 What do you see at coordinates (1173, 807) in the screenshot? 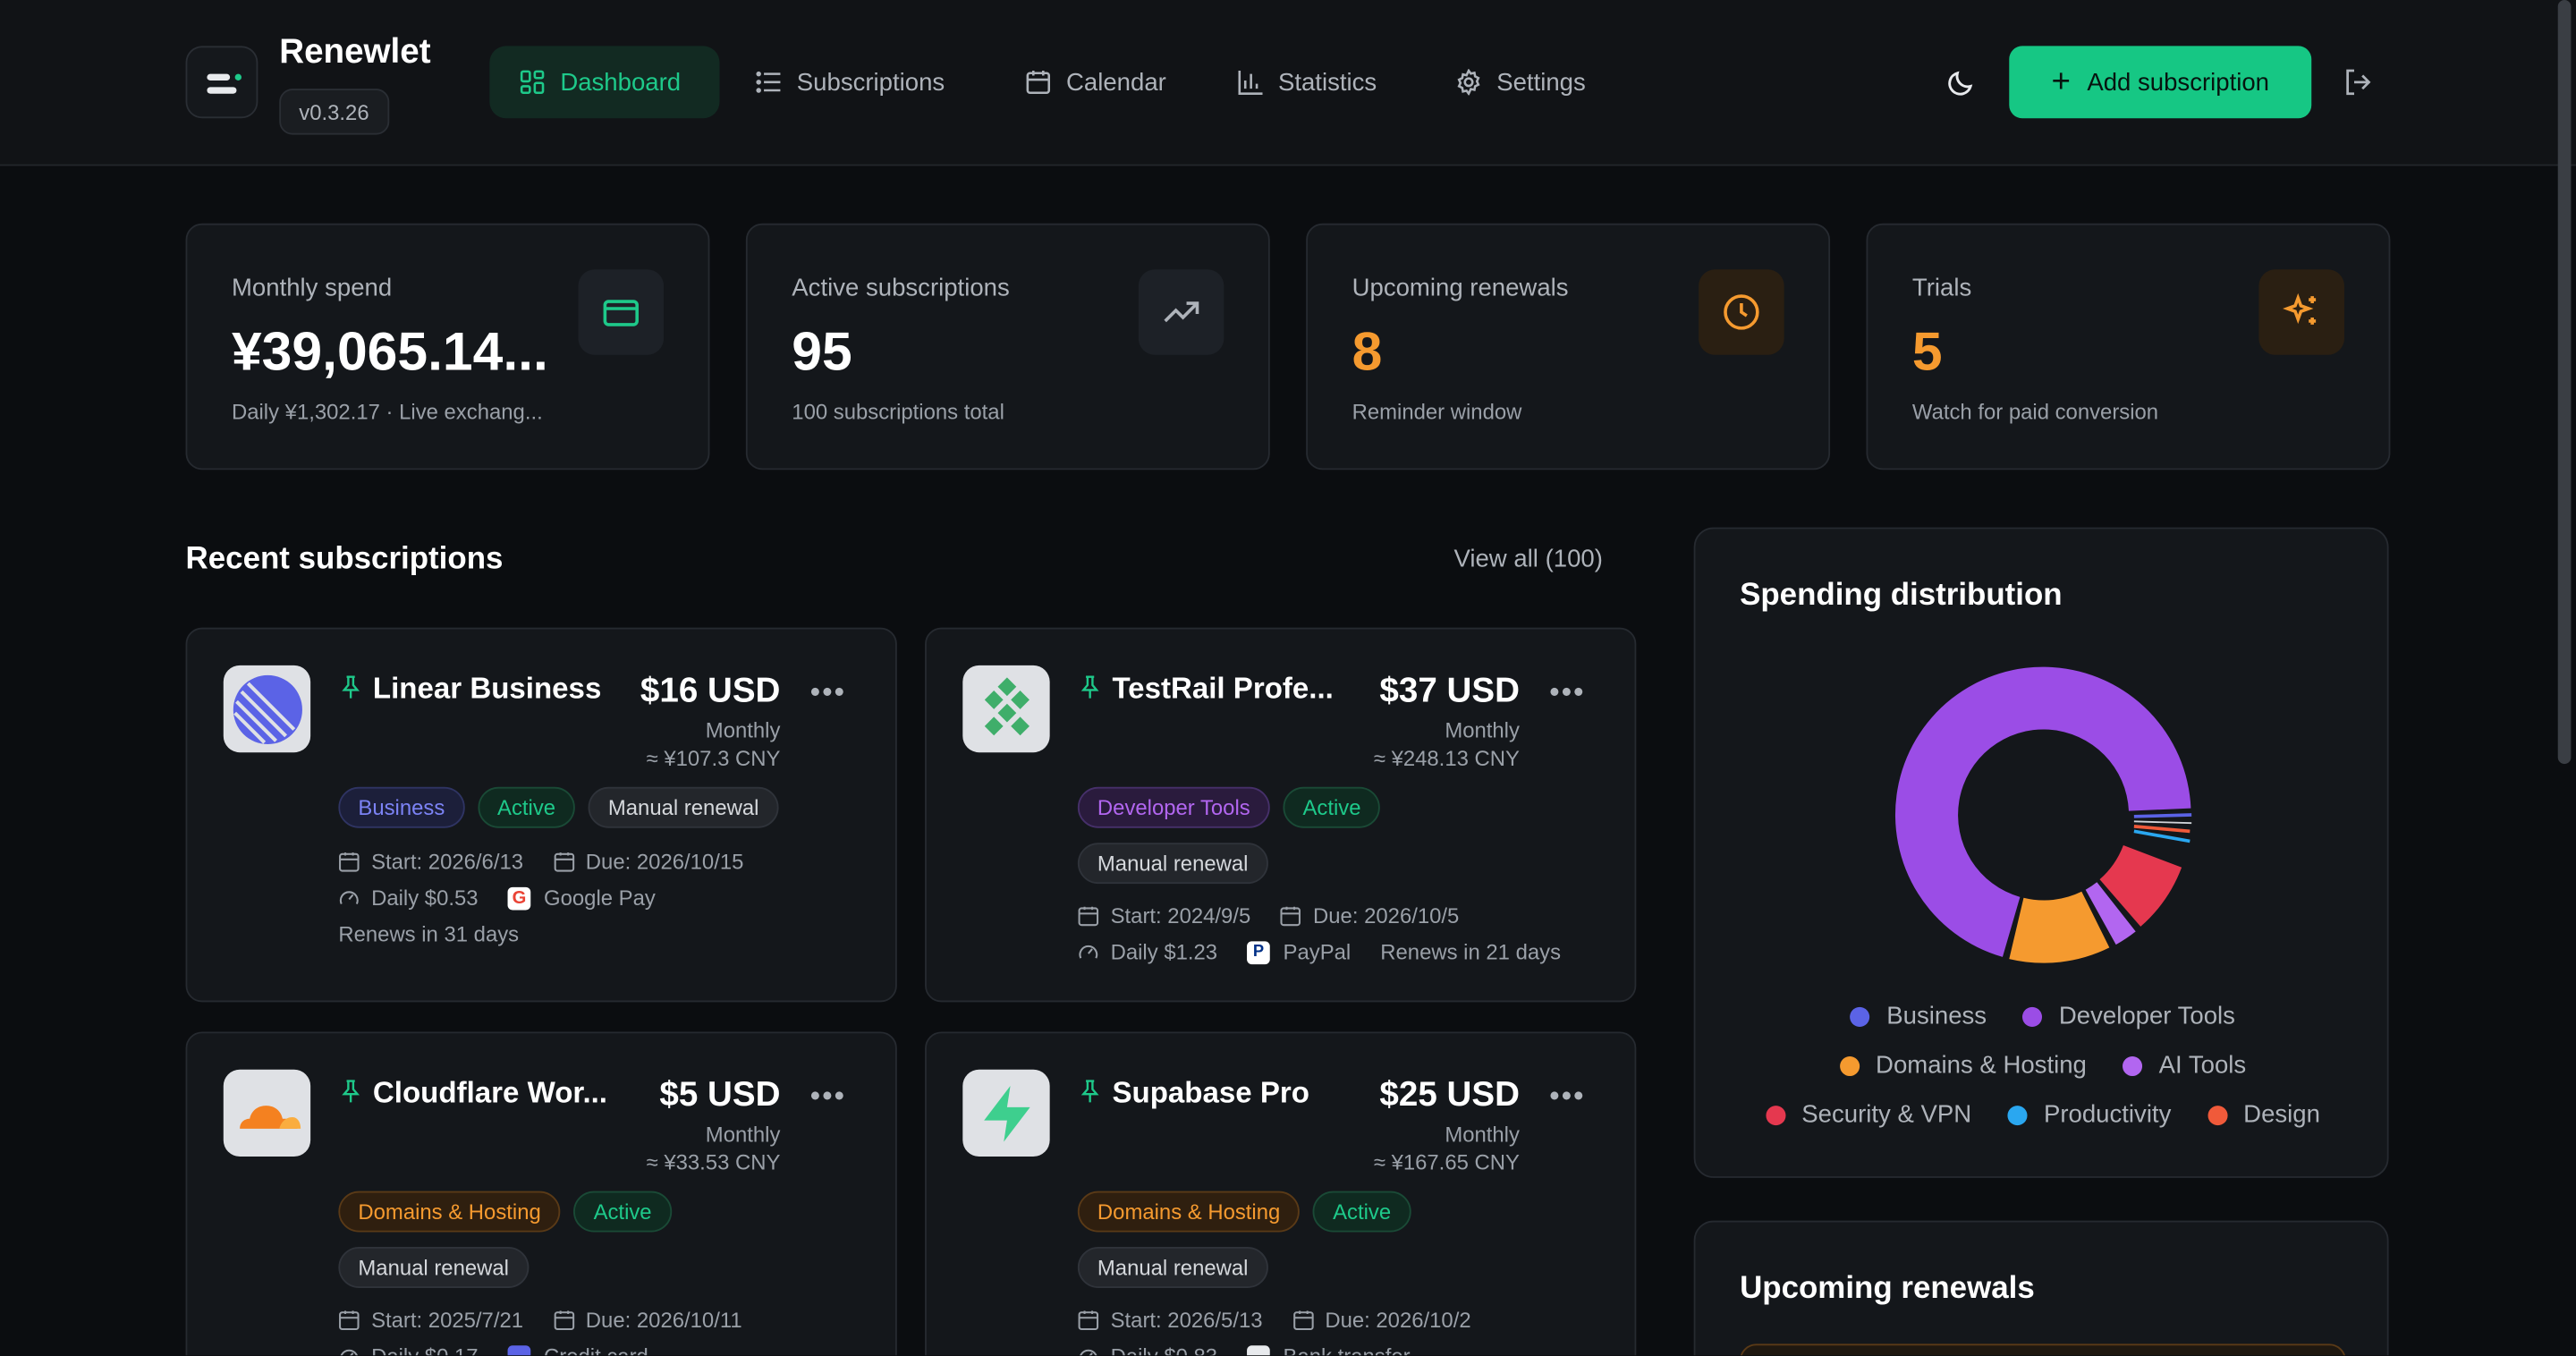
I see `category-tag: Developer Tools` at bounding box center [1173, 807].